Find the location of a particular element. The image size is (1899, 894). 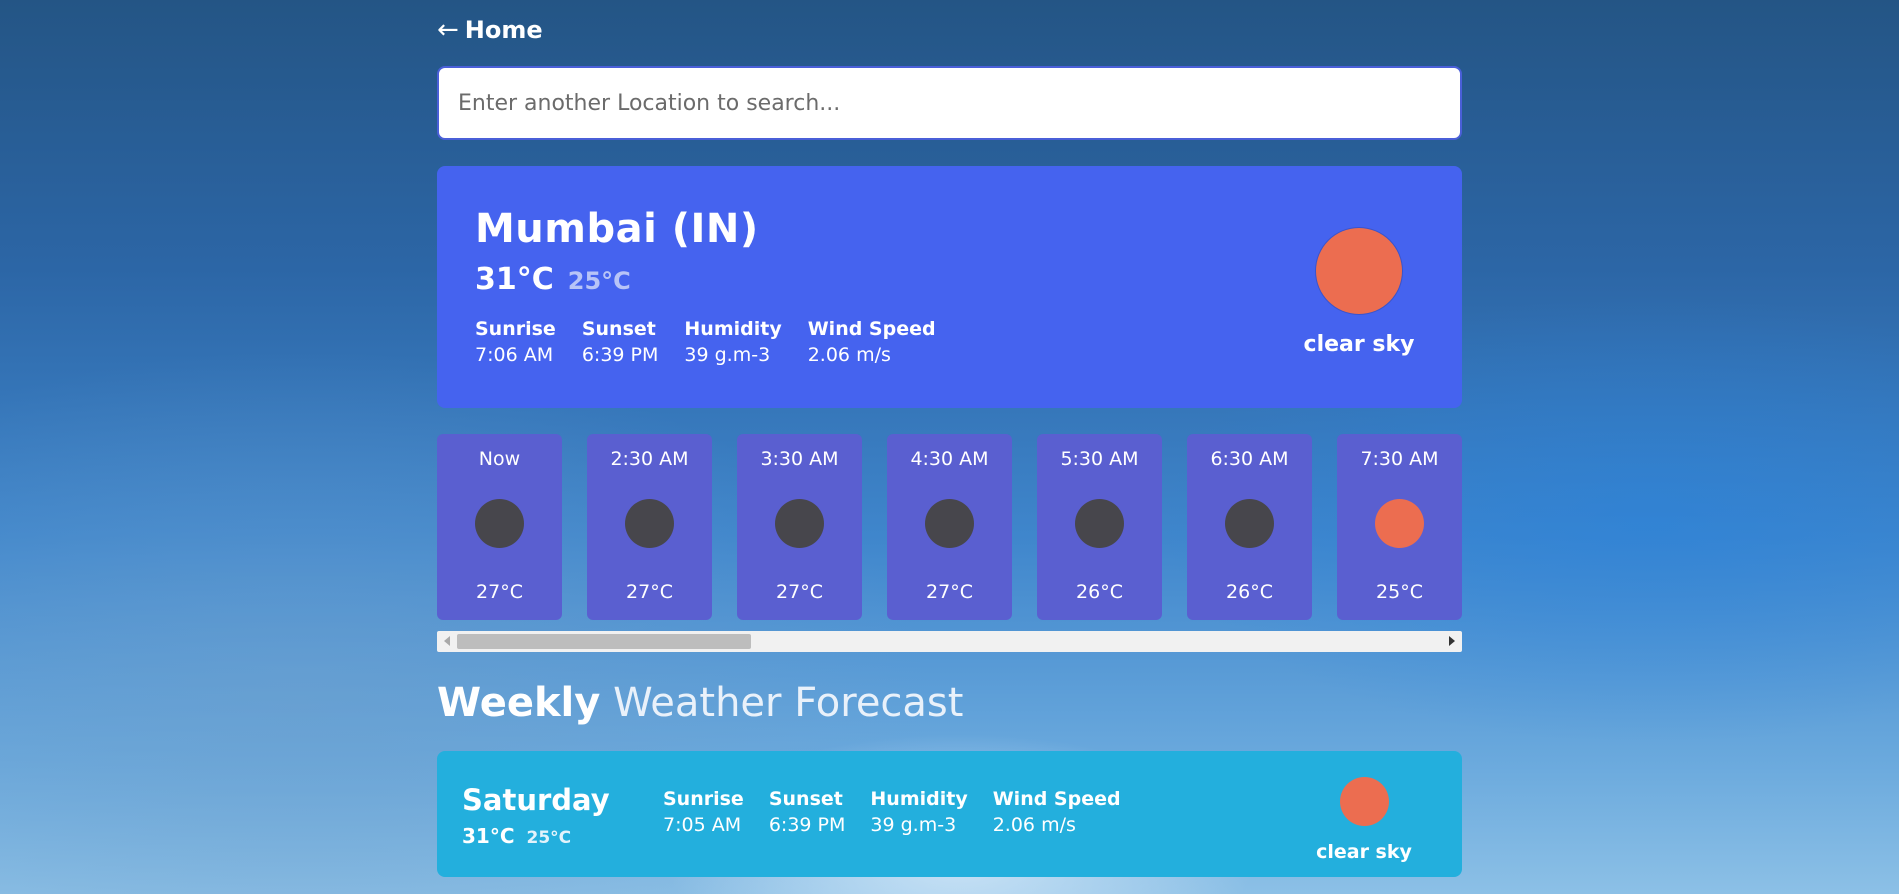

hour-temp: 25°C is located at coordinates (1399, 592).